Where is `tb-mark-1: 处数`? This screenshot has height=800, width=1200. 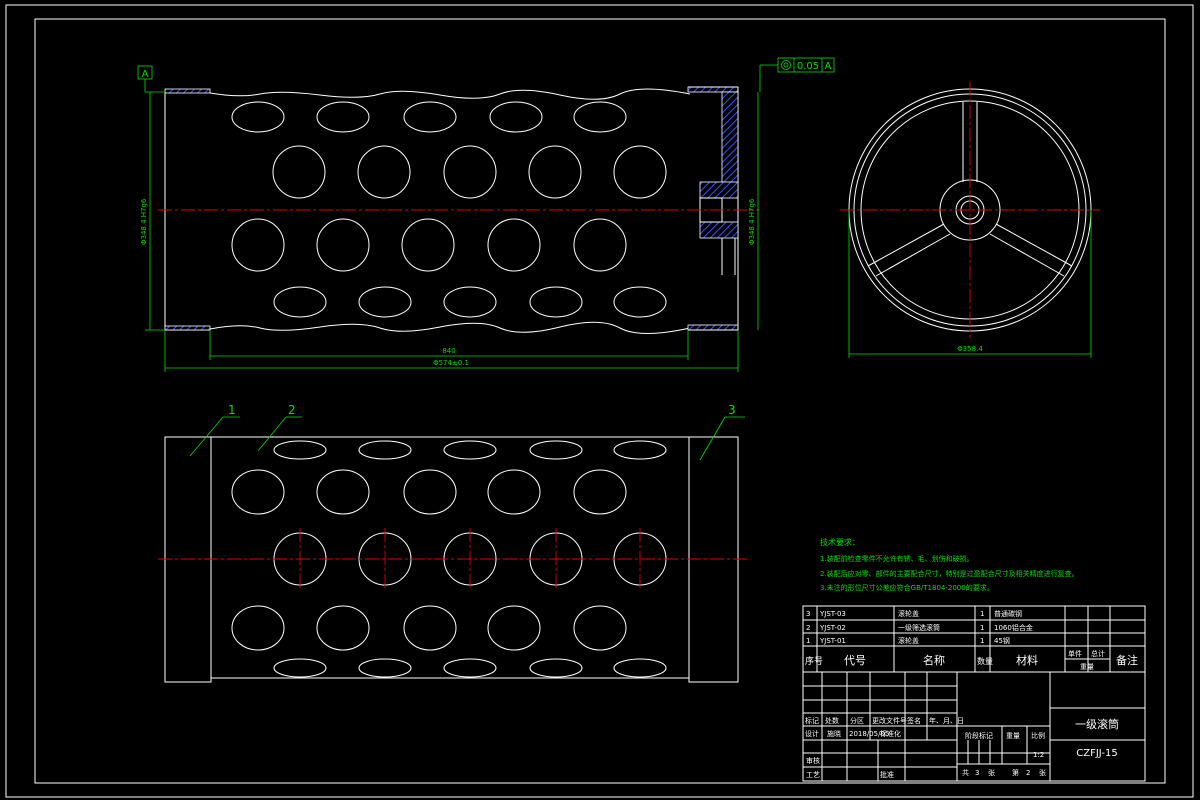
tb-mark-1: 处数 is located at coordinates (832, 720).